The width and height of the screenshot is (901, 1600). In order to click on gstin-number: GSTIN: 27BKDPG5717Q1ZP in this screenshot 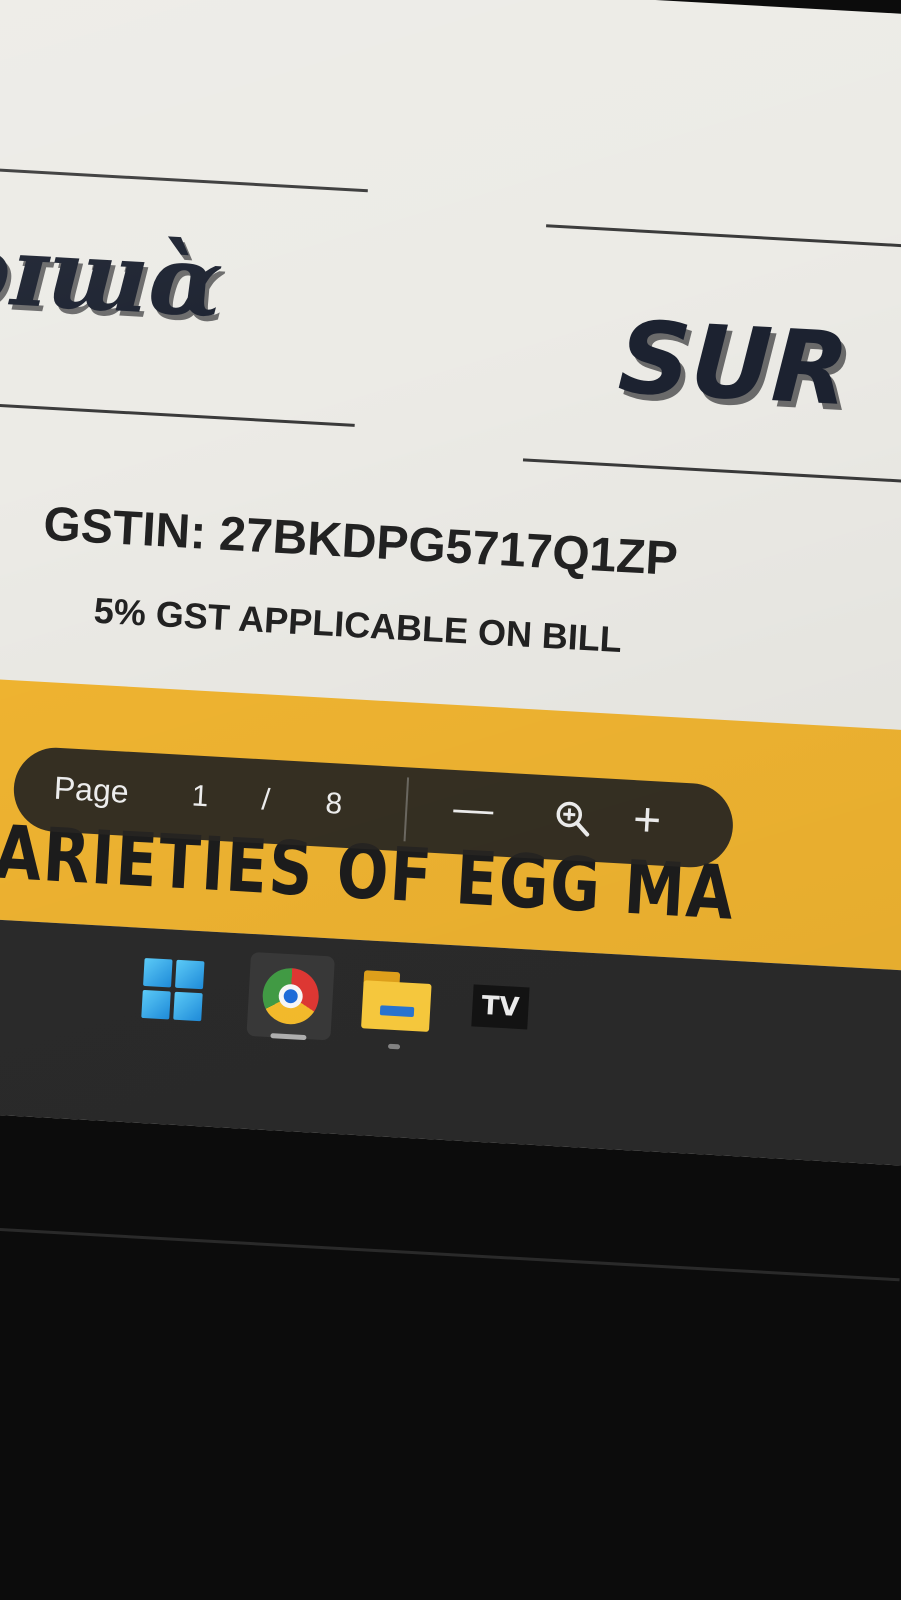, I will do `click(361, 542)`.